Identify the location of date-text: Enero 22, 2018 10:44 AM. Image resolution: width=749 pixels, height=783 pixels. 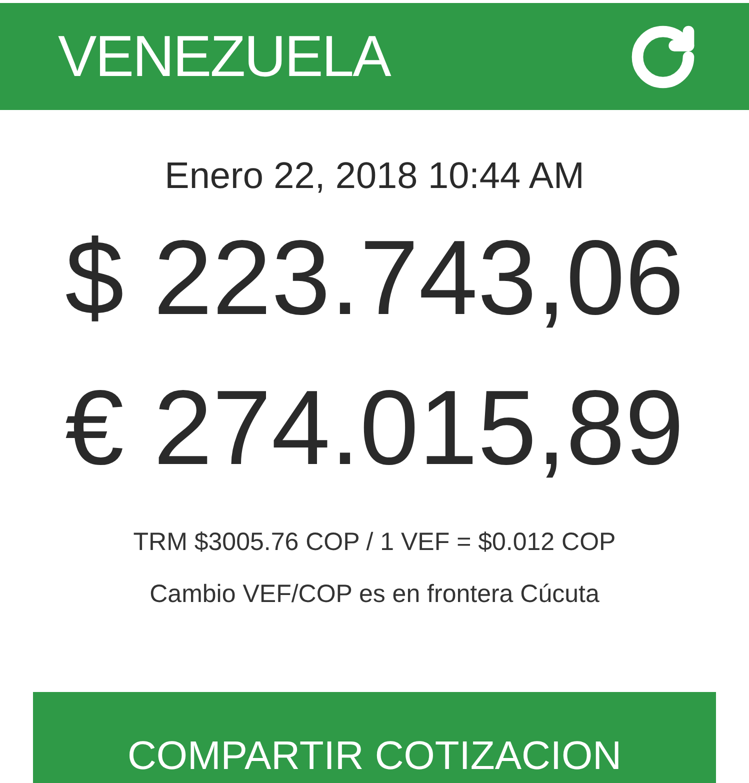
(374, 176).